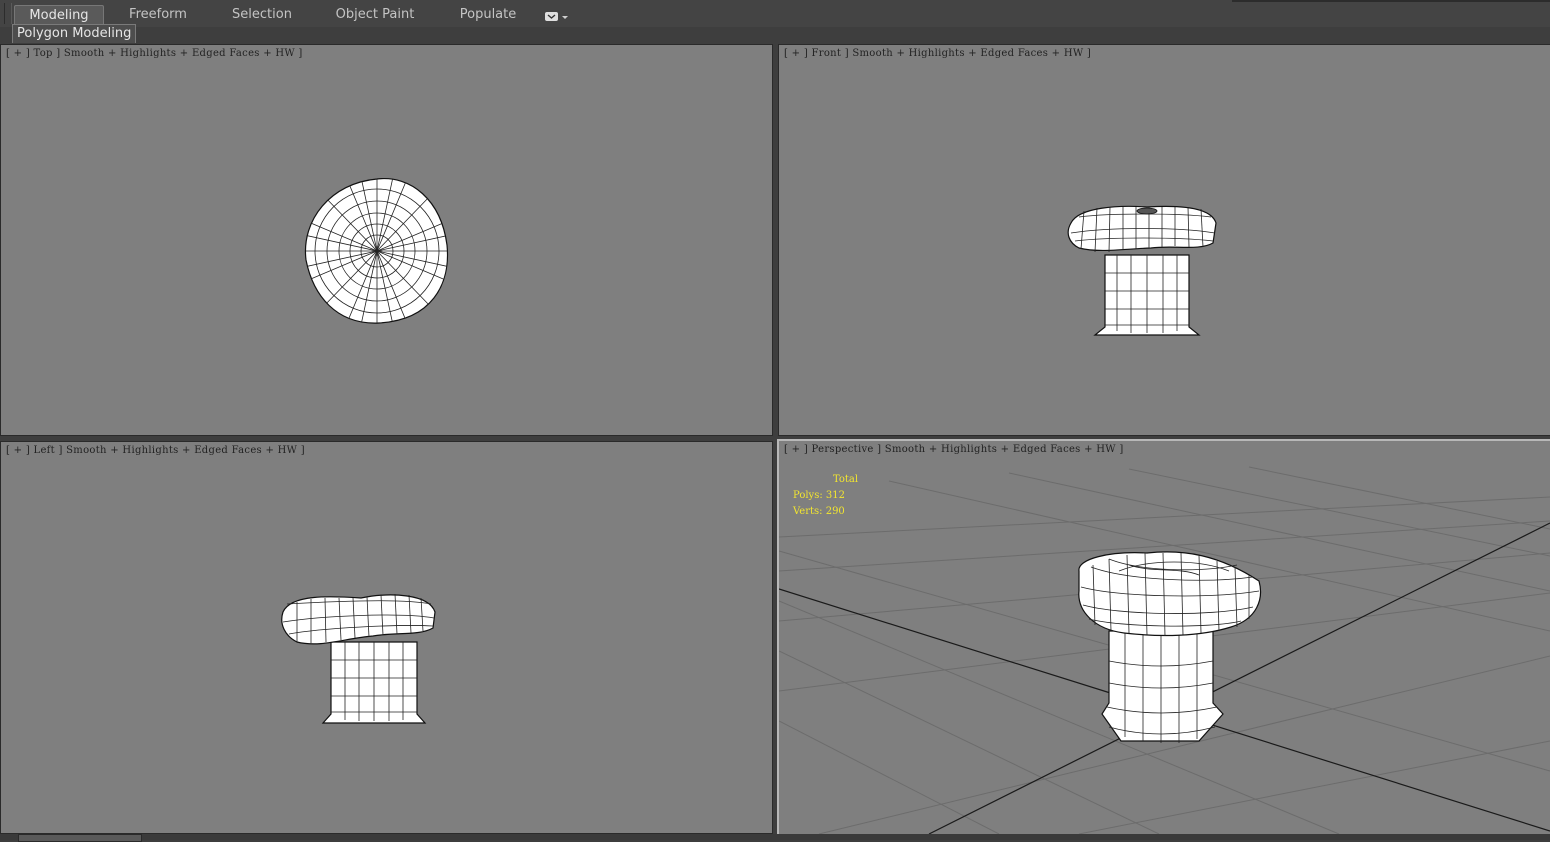 Image resolution: width=1550 pixels, height=842 pixels. I want to click on time-slider-field, so click(80, 838).